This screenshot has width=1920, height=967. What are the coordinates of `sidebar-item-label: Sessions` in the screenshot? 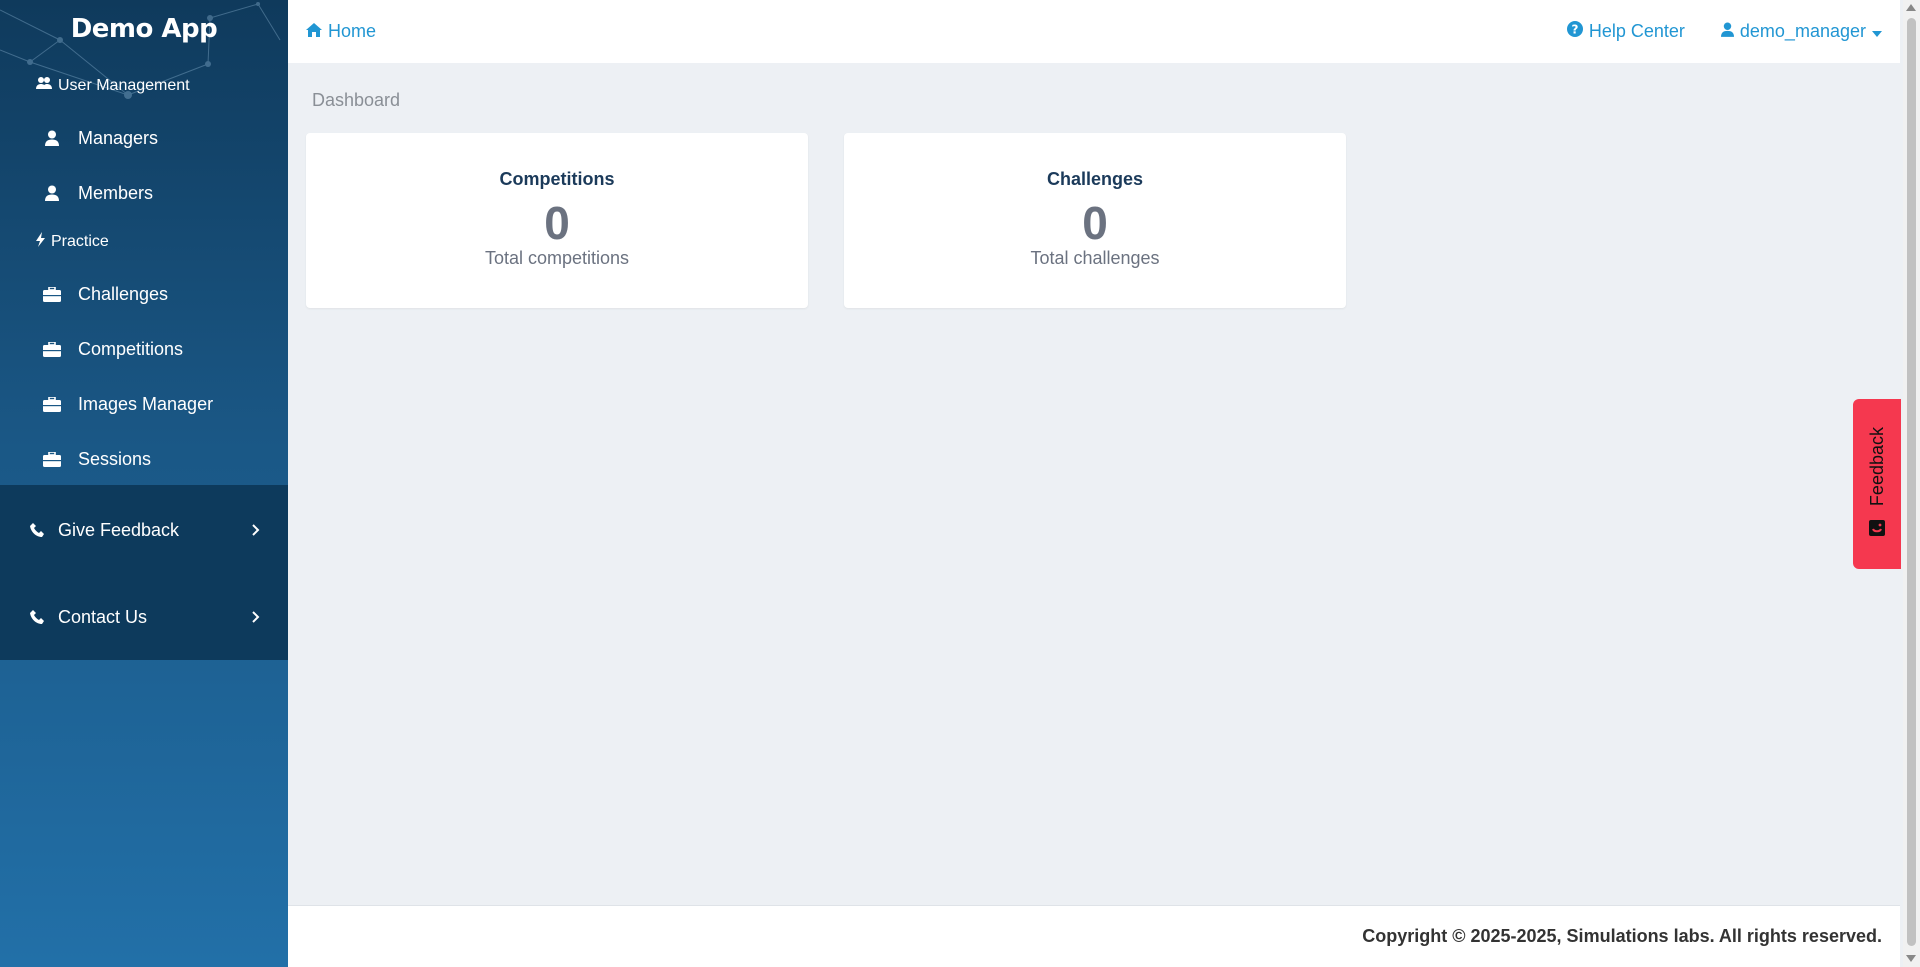 It's located at (115, 458).